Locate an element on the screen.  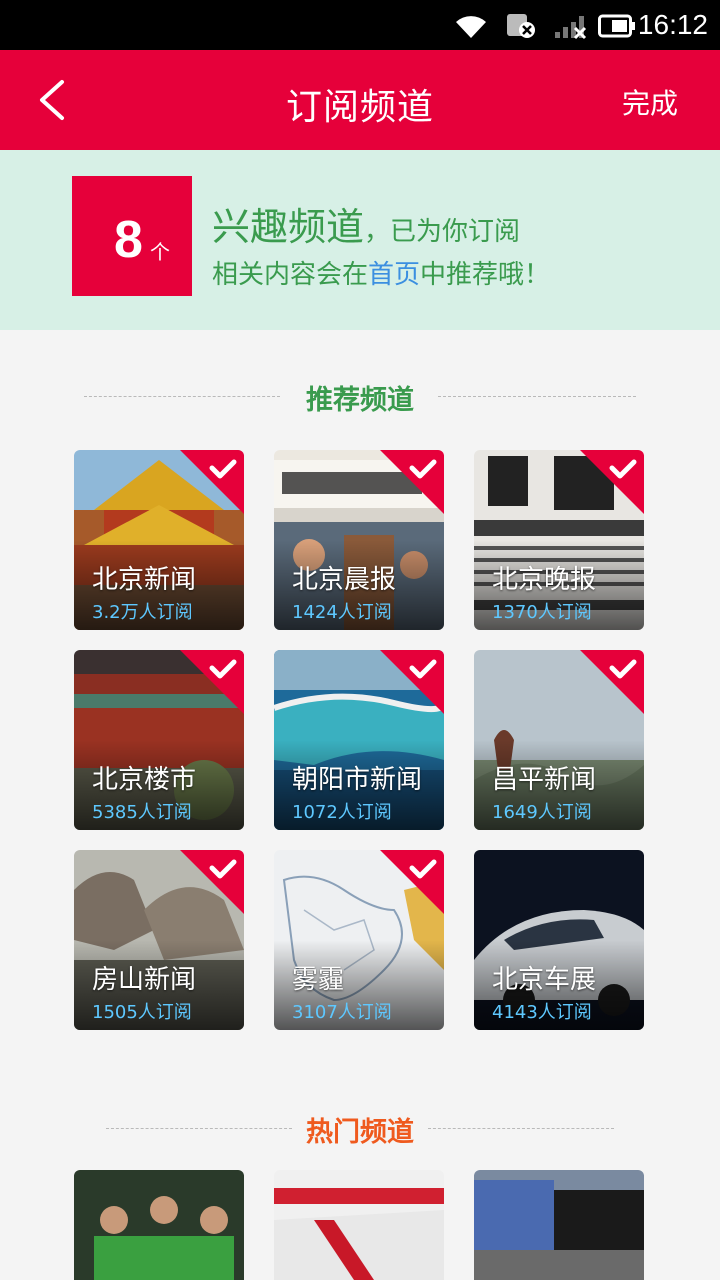
hot-section-header: 热门频道 is located at coordinates (360, 1128).